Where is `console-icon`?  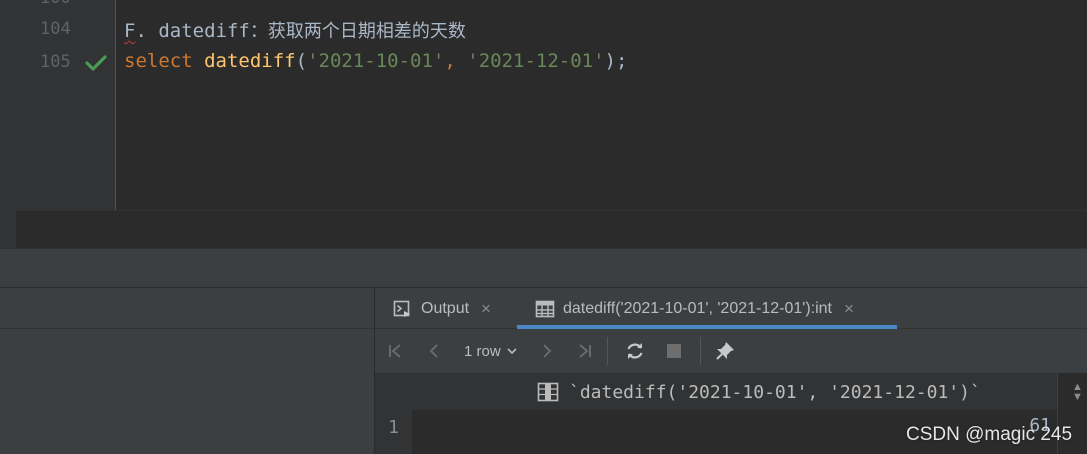 console-icon is located at coordinates (403, 309).